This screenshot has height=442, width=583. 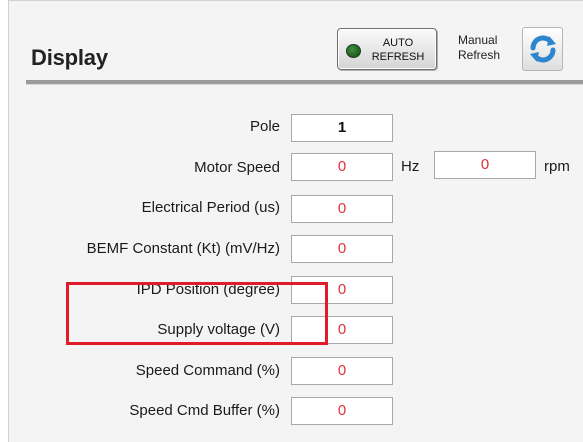 What do you see at coordinates (557, 166) in the screenshot?
I see `motor-speed-rpm-unit: rpm` at bounding box center [557, 166].